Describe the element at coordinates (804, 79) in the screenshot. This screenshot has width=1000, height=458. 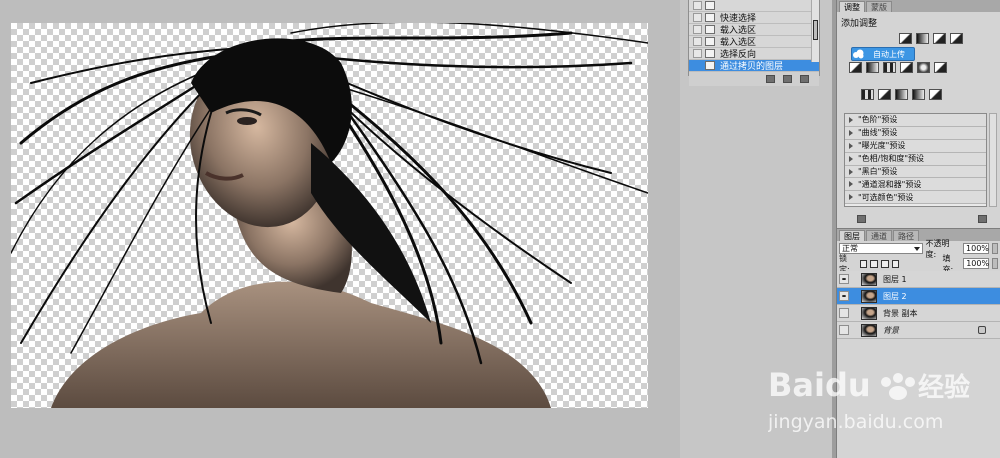
I see `delete-icon` at that location.